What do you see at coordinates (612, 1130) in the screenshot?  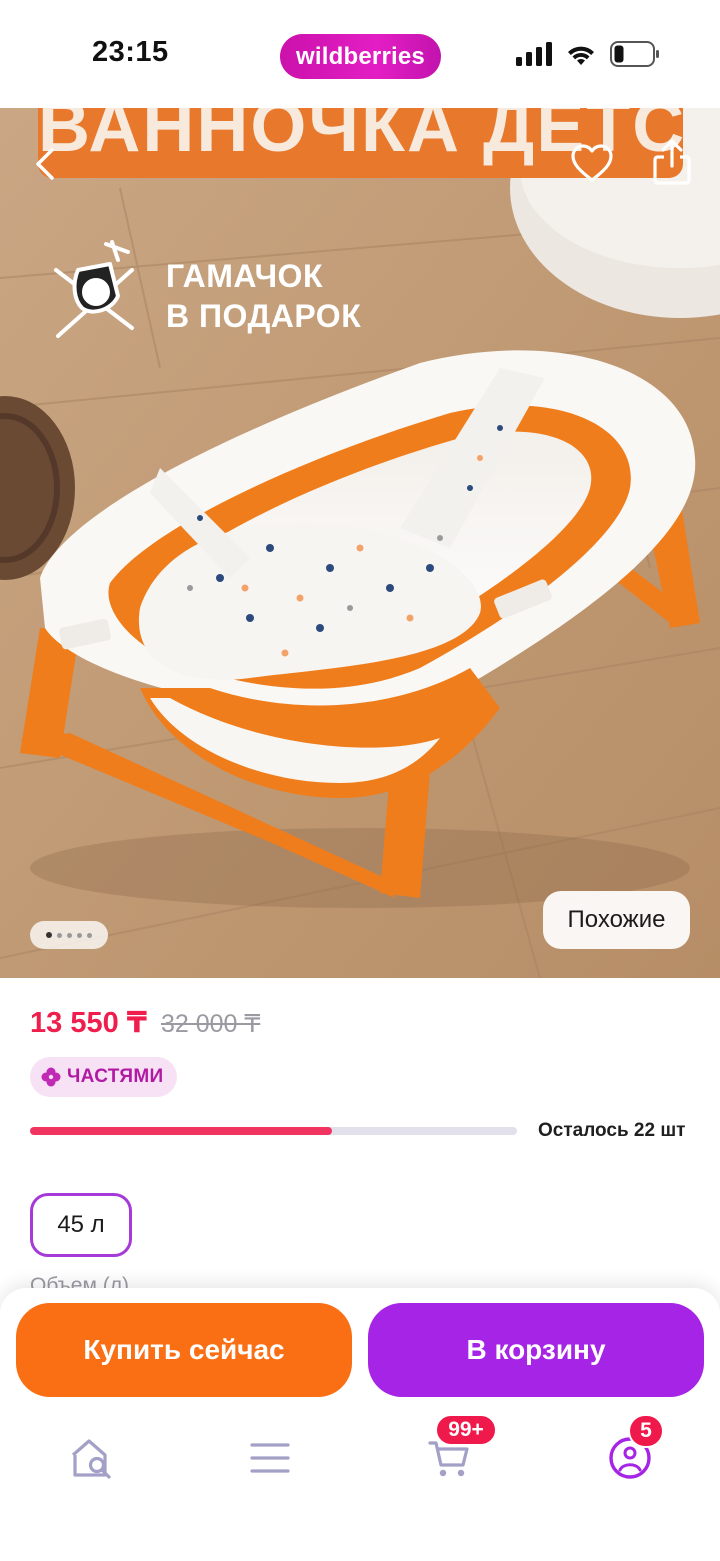 I see `stock-remaining-text: Осталось 22 шт` at bounding box center [612, 1130].